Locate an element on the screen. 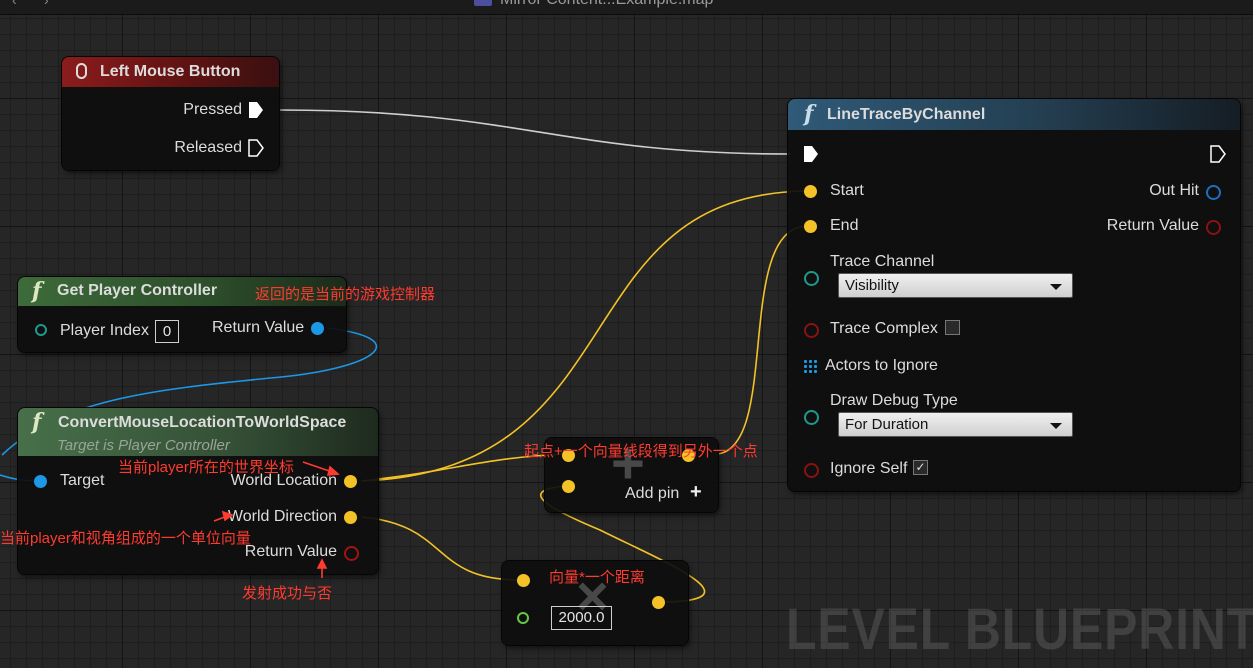  world-location-pin is located at coordinates (350, 481).